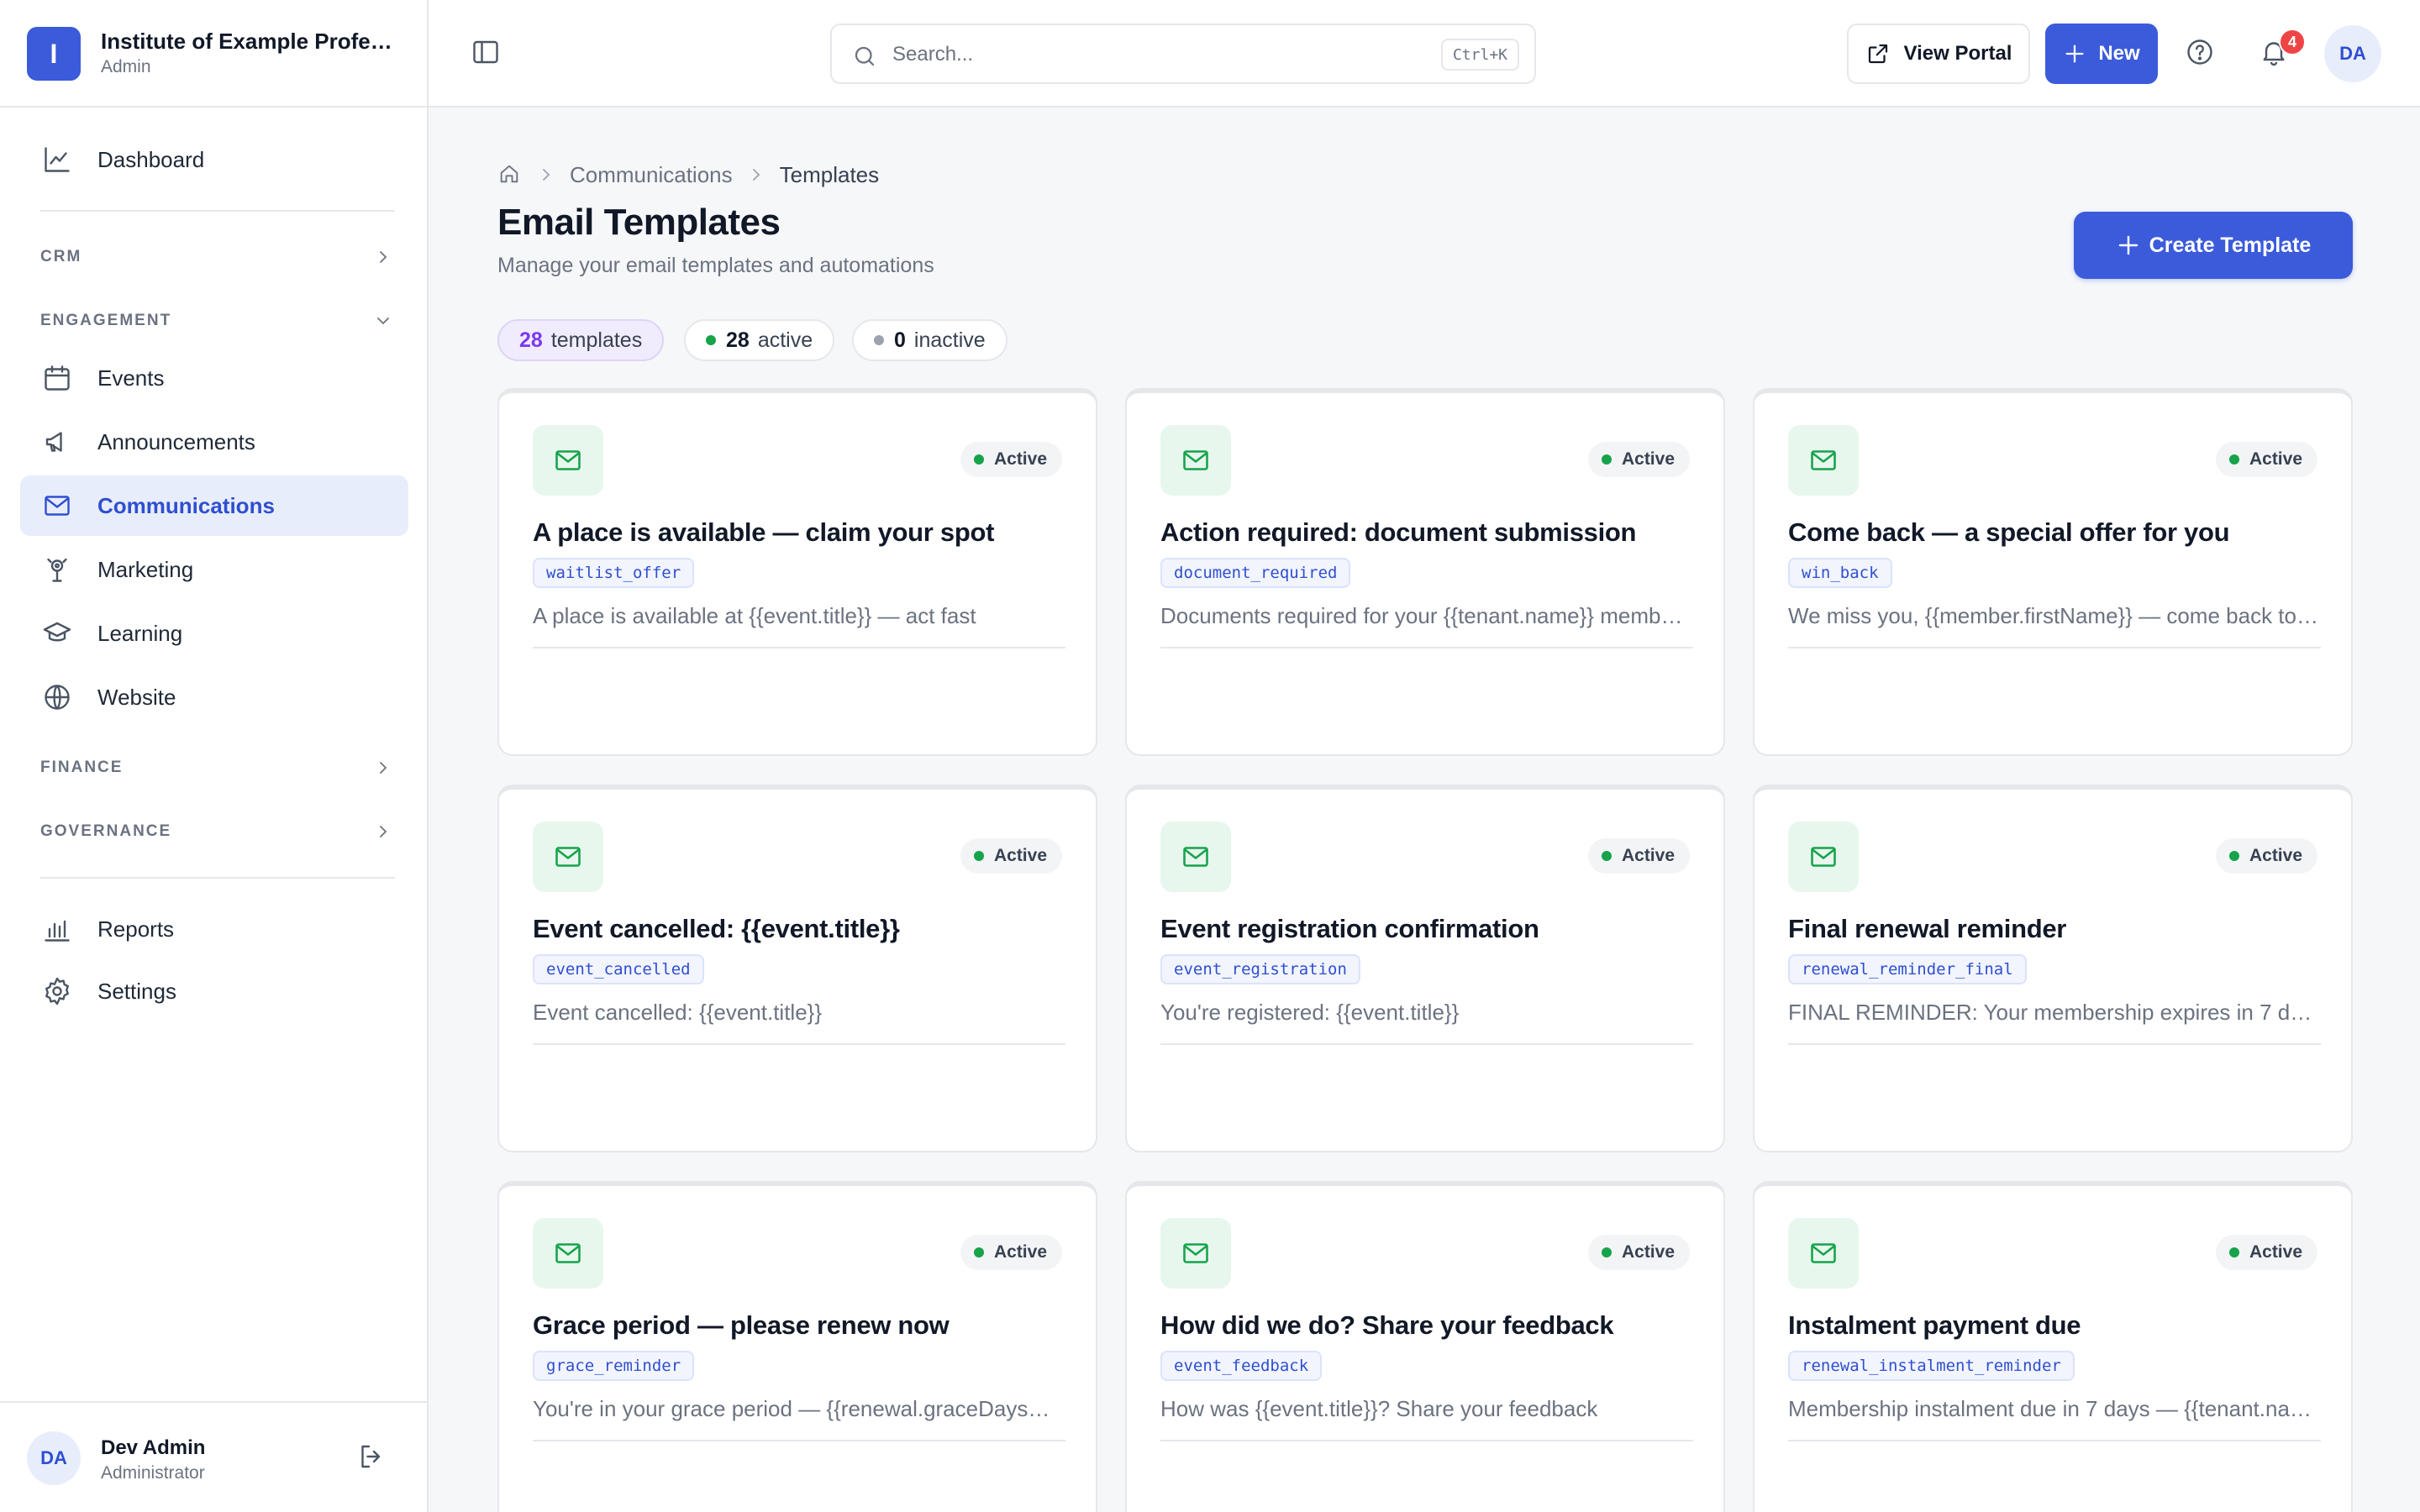  I want to click on sidebar-item-reports: Reports, so click(214, 929).